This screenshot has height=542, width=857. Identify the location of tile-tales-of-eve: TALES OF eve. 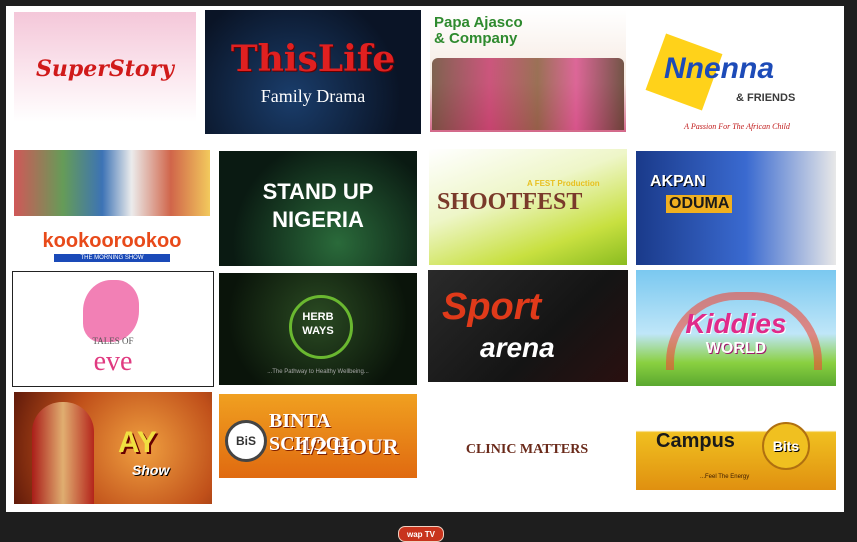
(113, 329).